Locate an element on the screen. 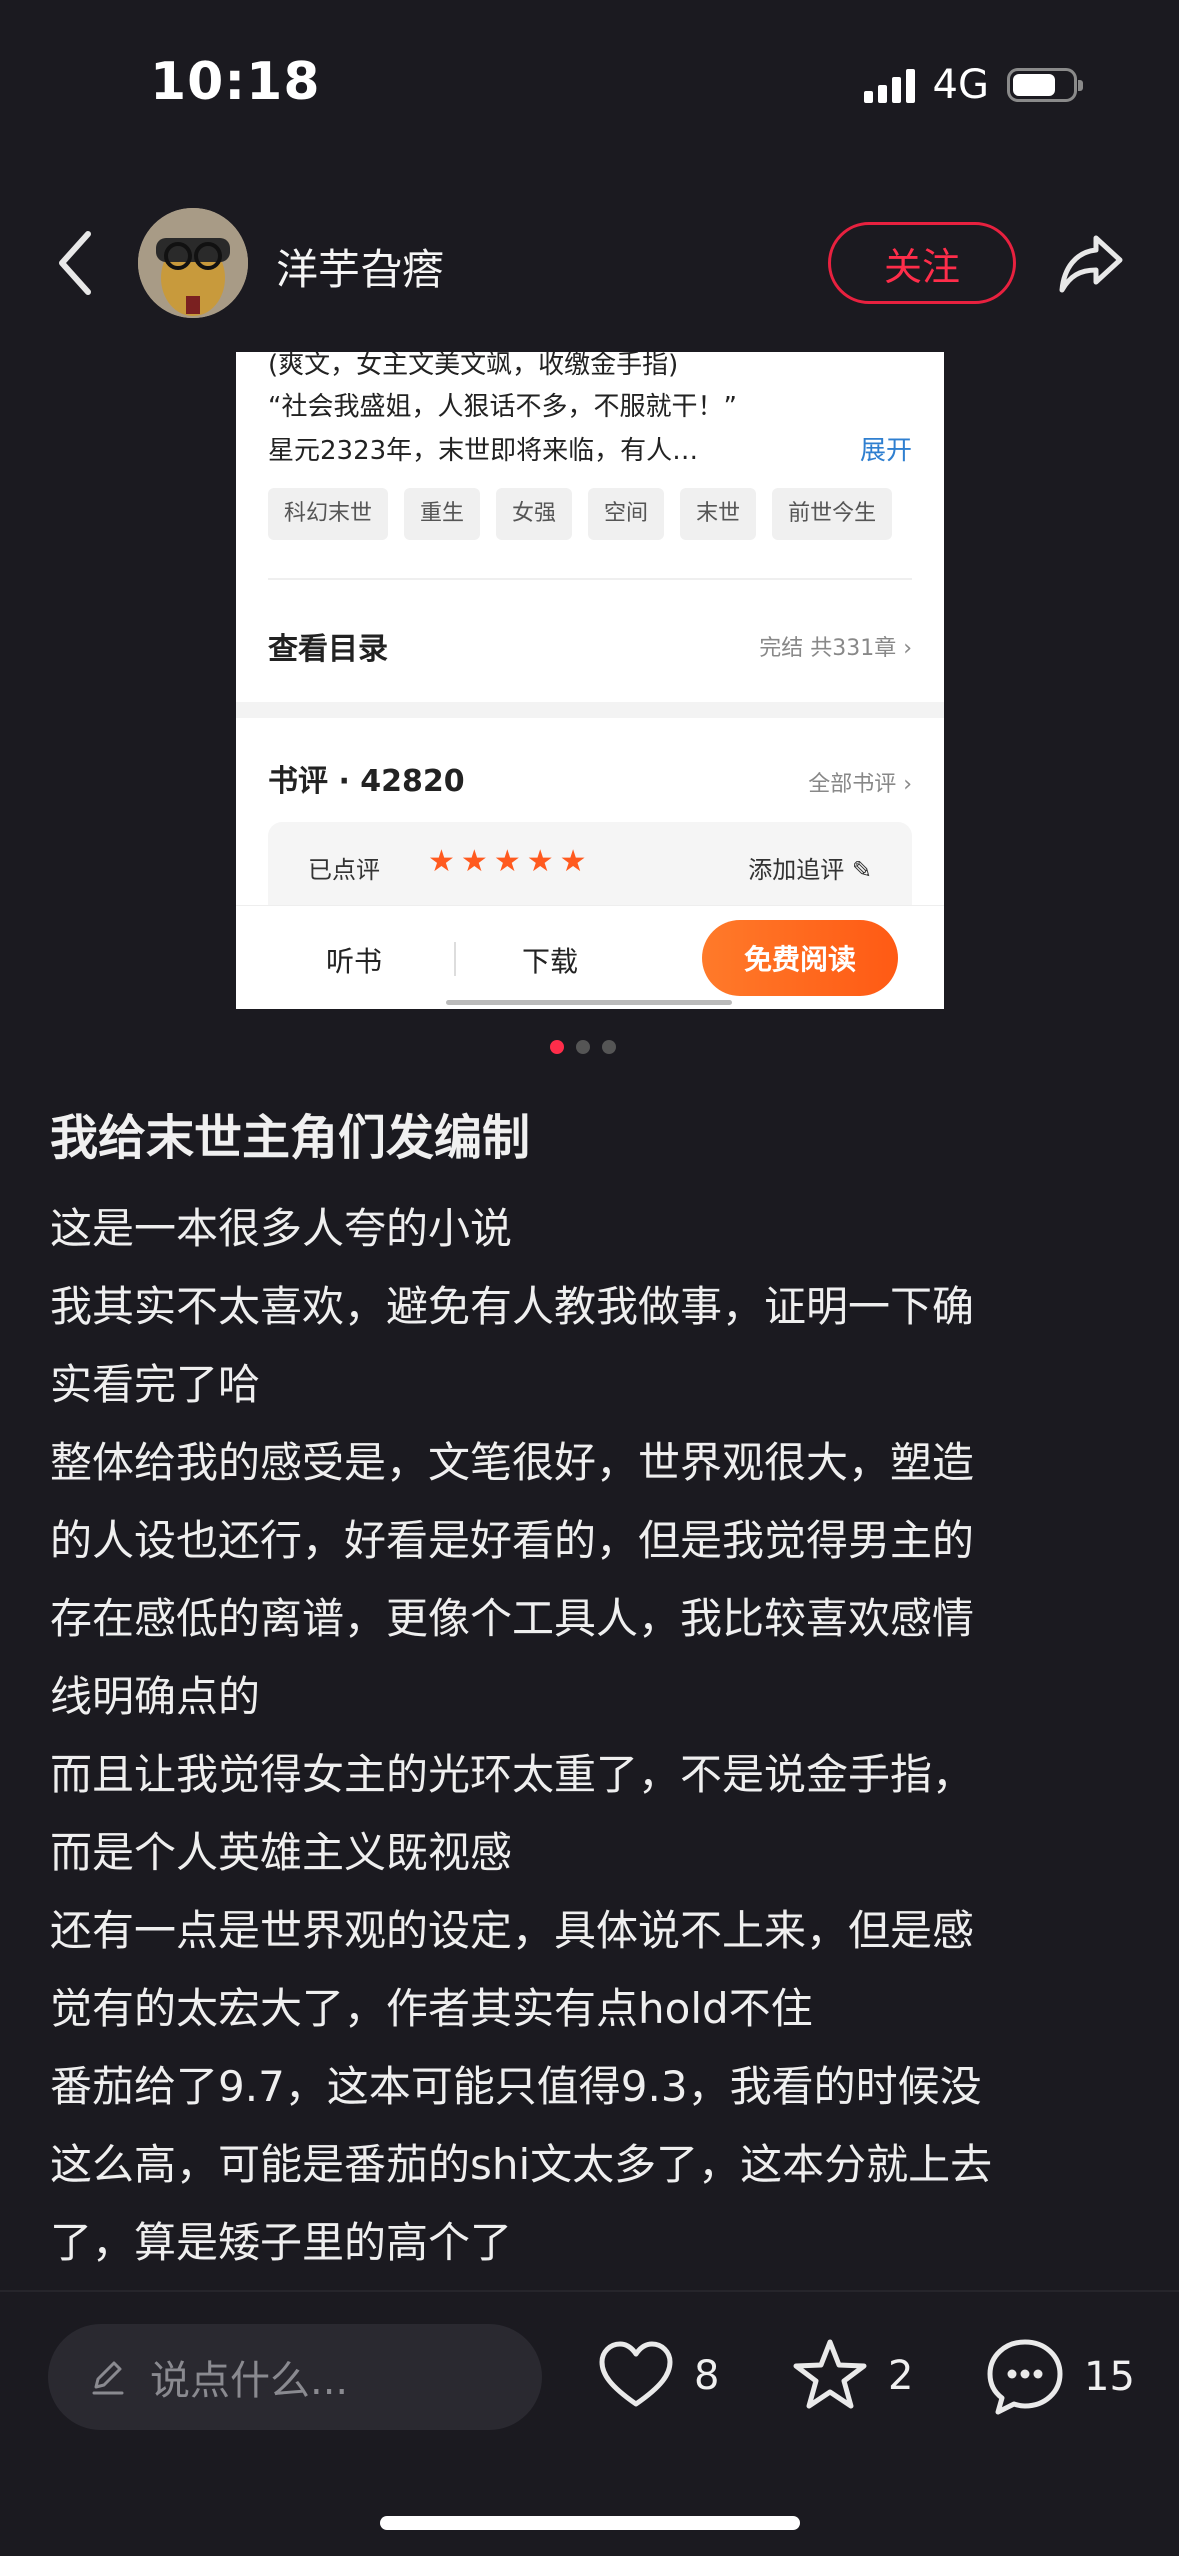  battery-icon is located at coordinates (1045, 85).